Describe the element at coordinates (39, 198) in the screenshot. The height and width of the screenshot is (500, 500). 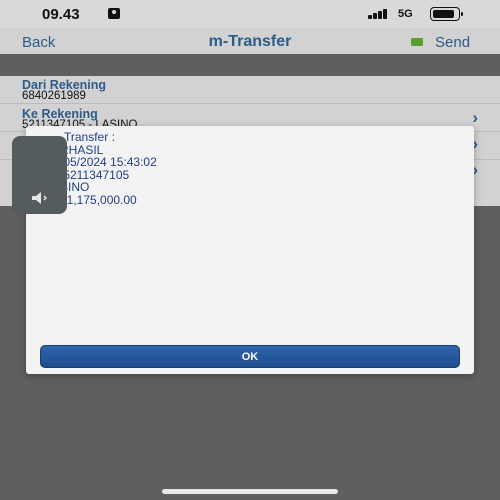
I see `speaker-icon` at that location.